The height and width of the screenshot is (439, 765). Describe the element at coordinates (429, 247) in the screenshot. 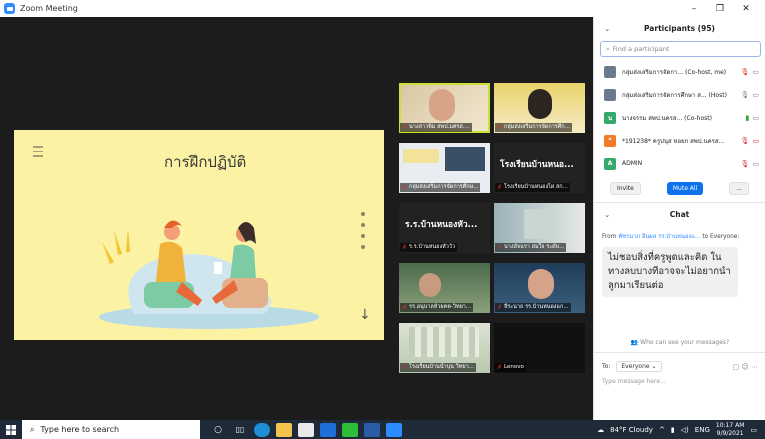

I see `tile-name: ✗ ร.ร.บ้านหนองหัววัว` at that location.